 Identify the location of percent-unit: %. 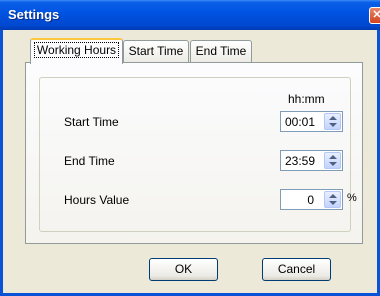
(352, 198).